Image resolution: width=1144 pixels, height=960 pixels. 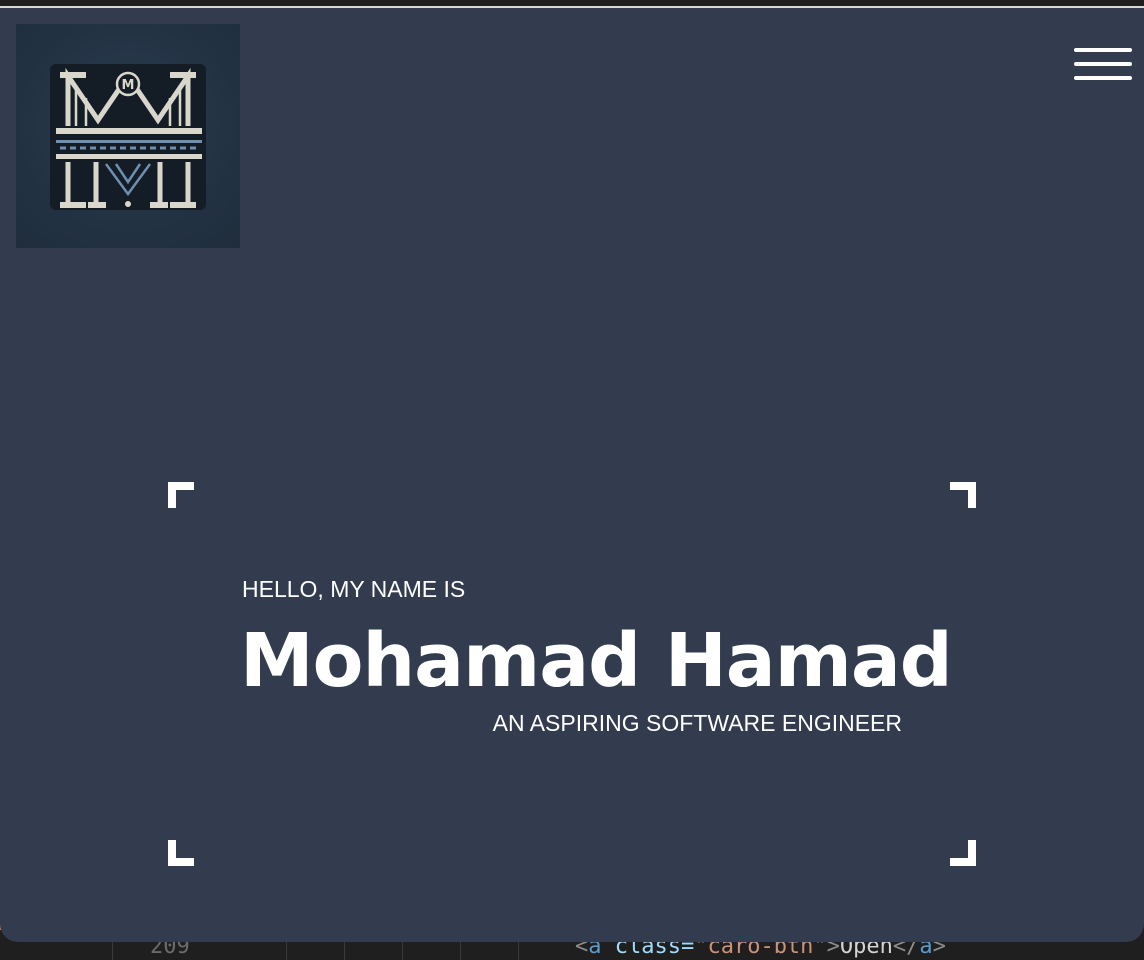 What do you see at coordinates (963, 853) in the screenshot?
I see `frame-corner-bottom-right` at bounding box center [963, 853].